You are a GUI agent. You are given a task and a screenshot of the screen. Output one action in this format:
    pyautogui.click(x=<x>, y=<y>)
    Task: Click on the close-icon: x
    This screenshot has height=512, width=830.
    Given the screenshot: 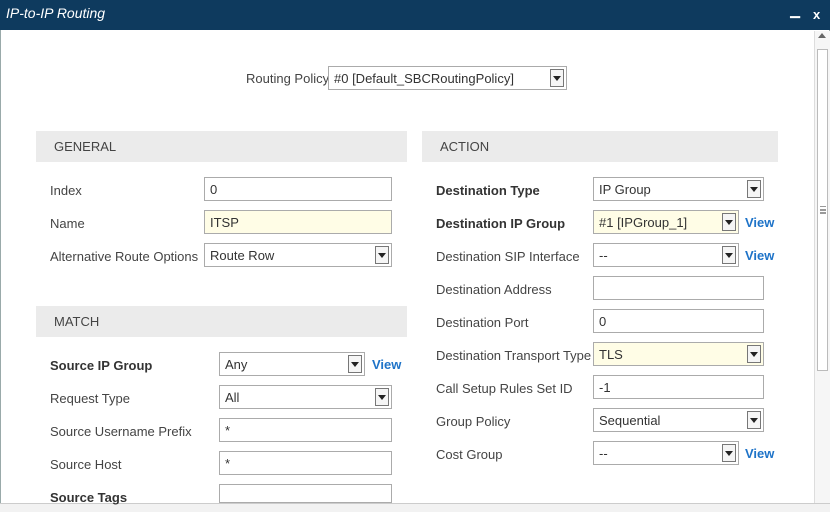 What is the action you would take?
    pyautogui.click(x=816, y=14)
    